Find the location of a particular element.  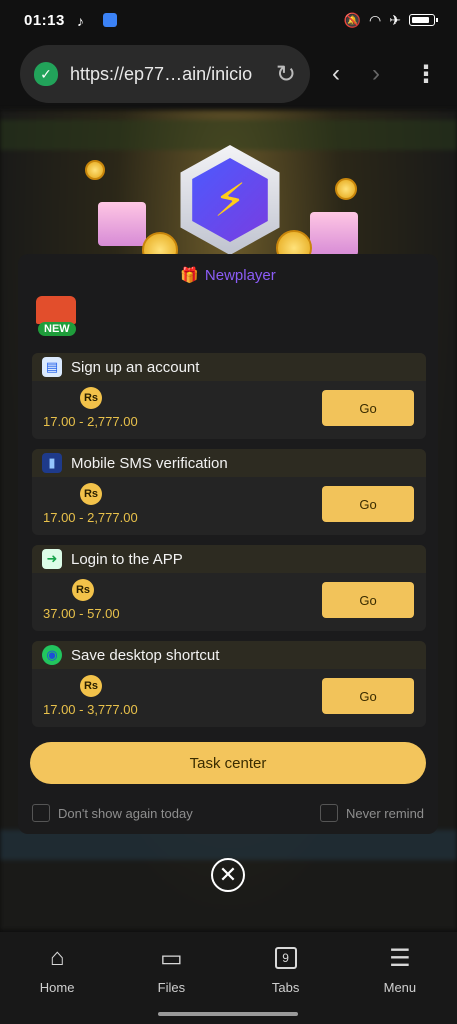

more-icon: ⋮ is located at coordinates (426, 74).